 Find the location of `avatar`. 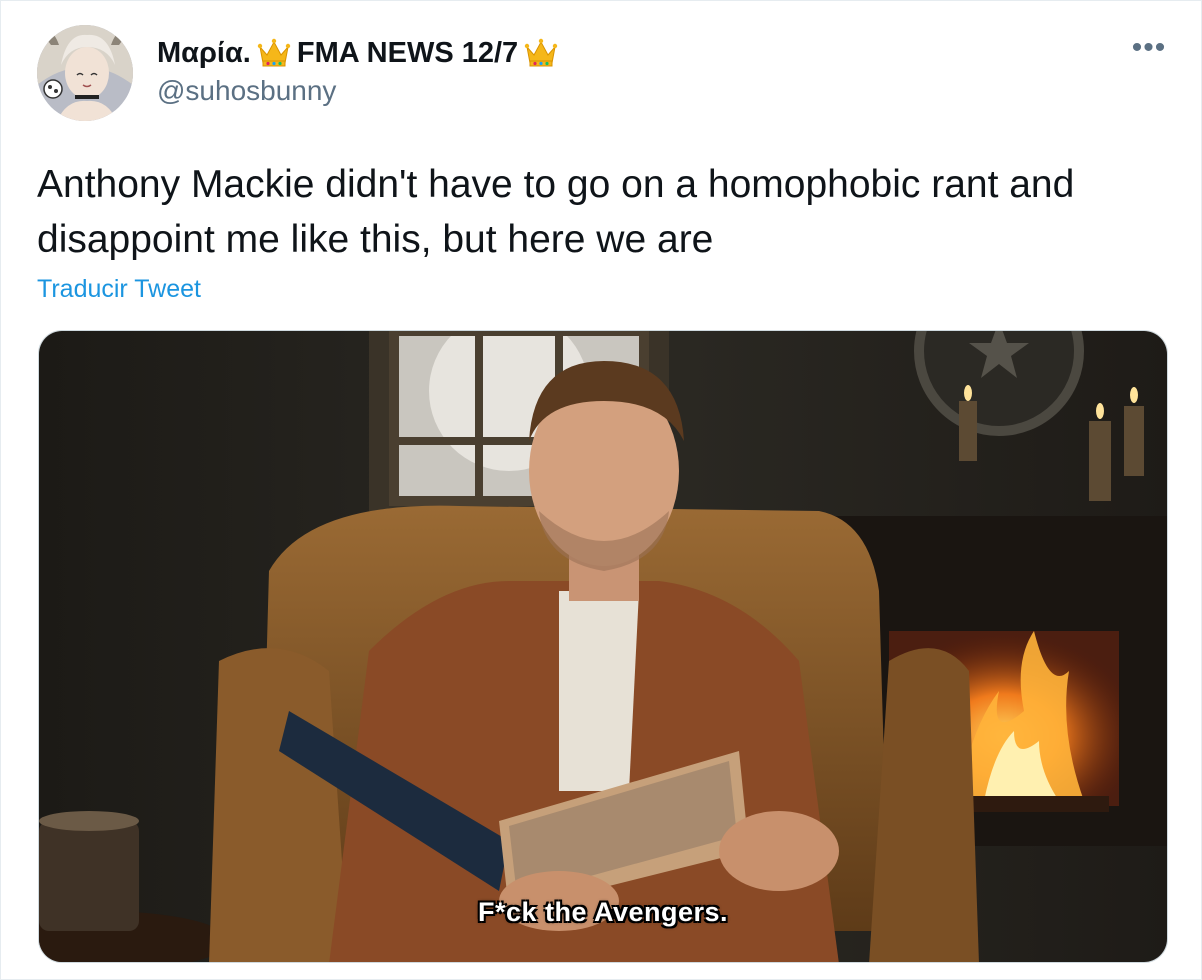

avatar is located at coordinates (85, 73).